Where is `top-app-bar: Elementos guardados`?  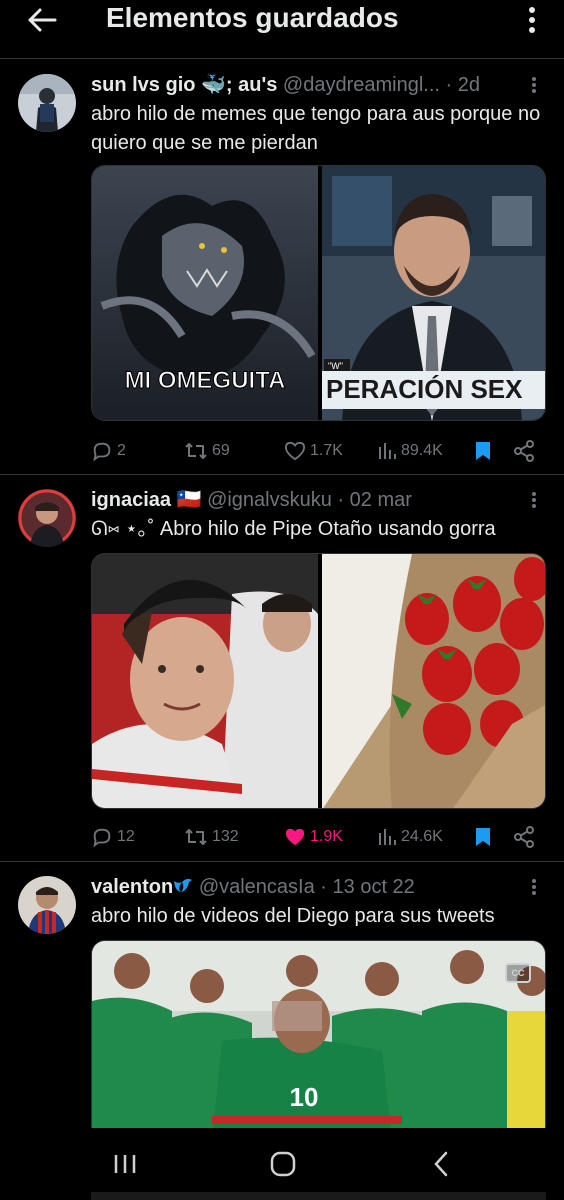 top-app-bar: Elementos guardados is located at coordinates (282, 22).